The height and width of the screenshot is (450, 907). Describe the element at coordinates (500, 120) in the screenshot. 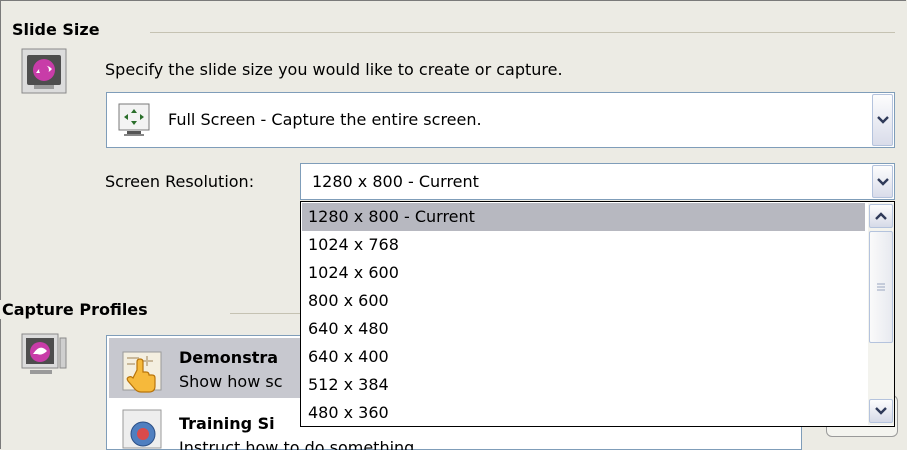

I see `capture-mode-combo: Full Screen - Capture the entire screen.` at that location.